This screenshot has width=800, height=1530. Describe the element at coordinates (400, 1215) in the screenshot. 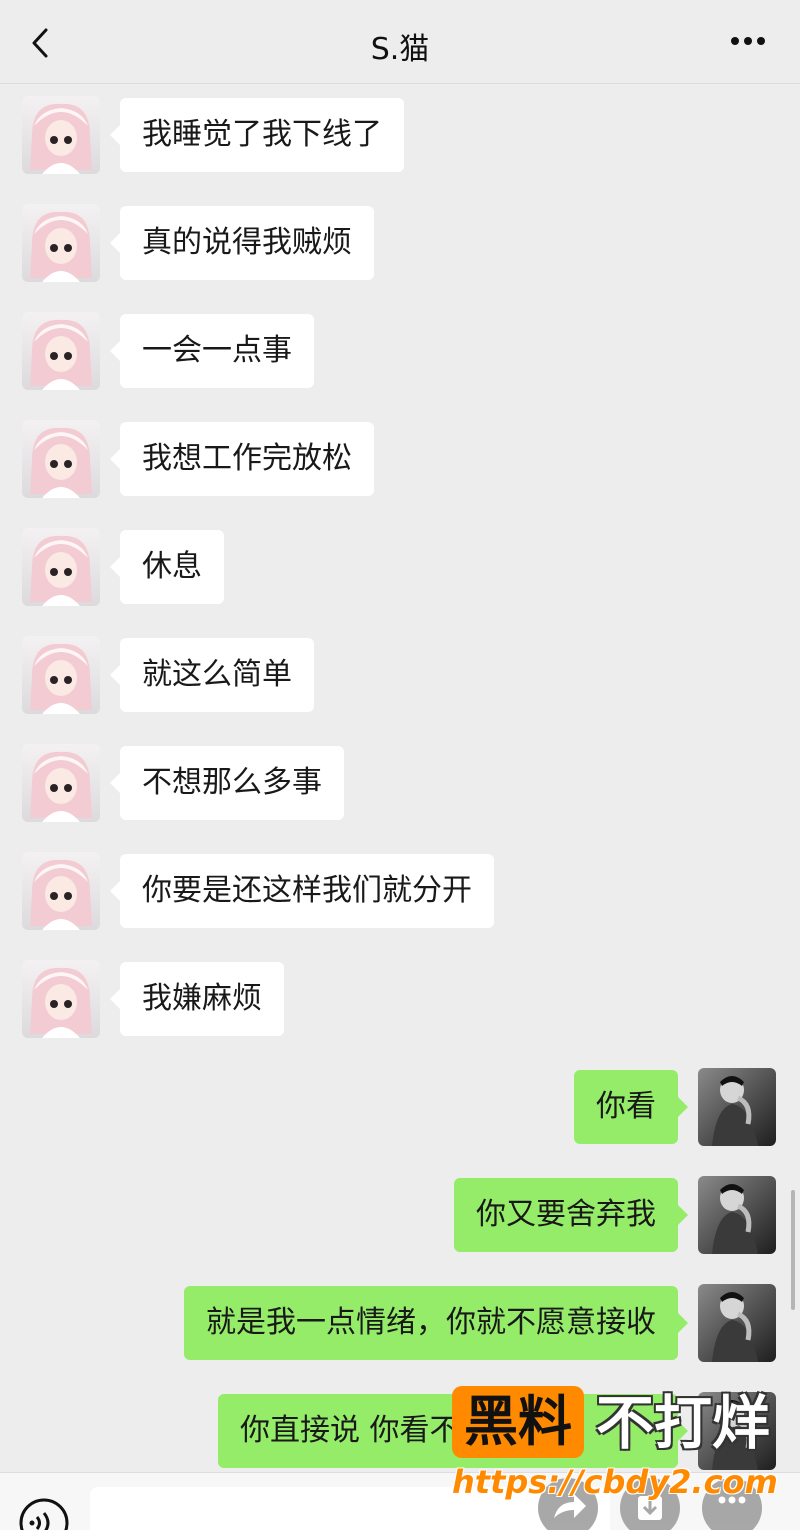

I see `message-row: 你又要舍弃我` at that location.